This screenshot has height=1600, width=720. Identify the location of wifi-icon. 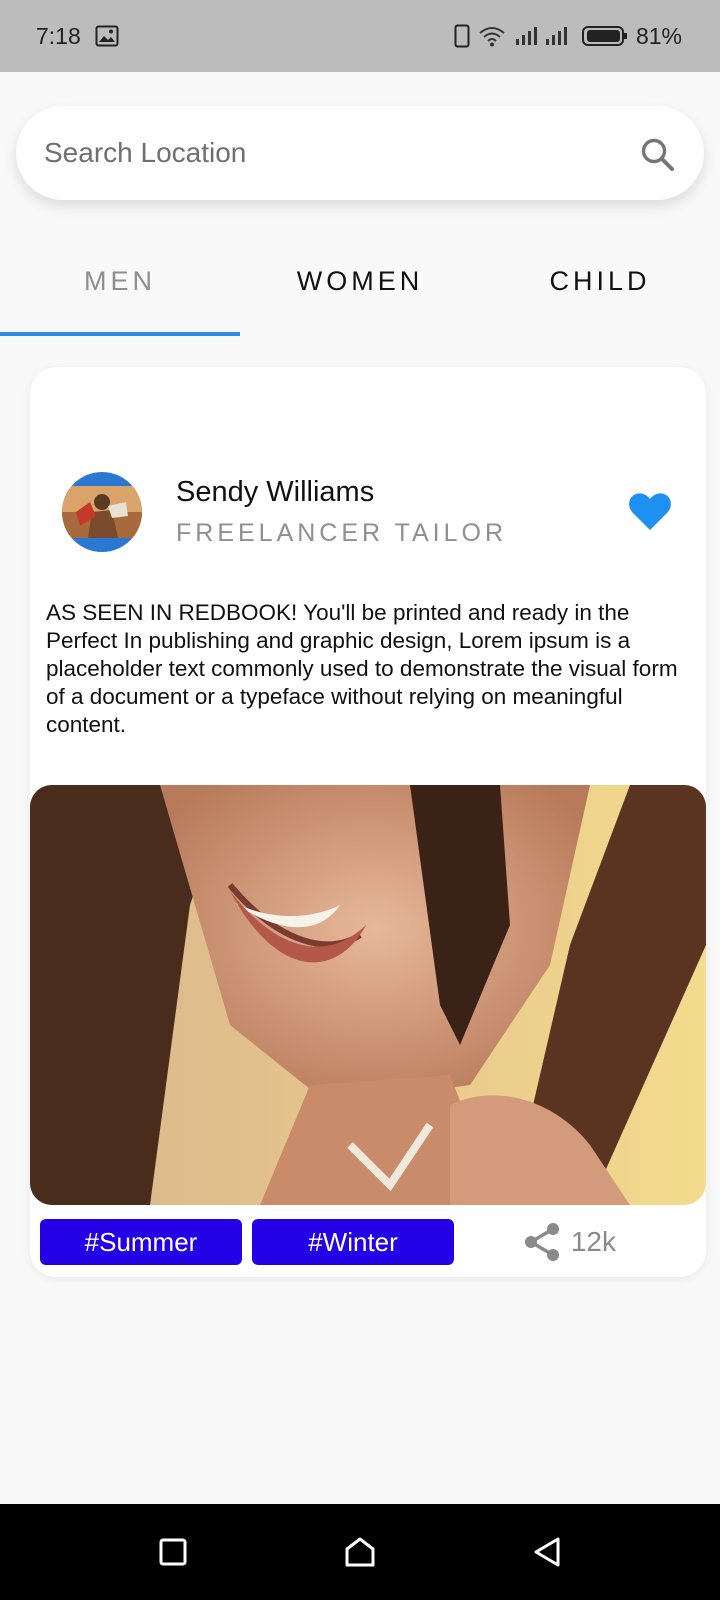
(492, 36).